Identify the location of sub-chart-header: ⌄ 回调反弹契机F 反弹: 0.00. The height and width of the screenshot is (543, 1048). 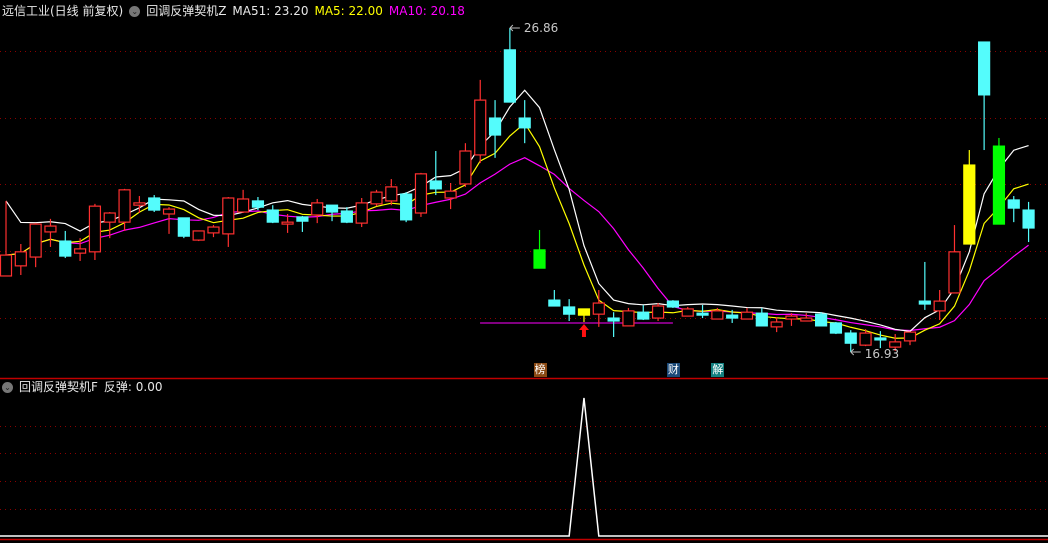
(82, 387).